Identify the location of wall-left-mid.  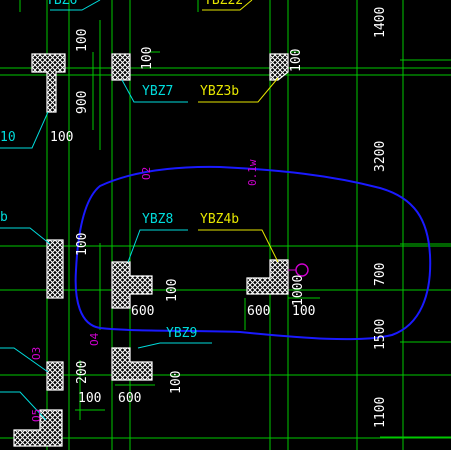
(55, 269).